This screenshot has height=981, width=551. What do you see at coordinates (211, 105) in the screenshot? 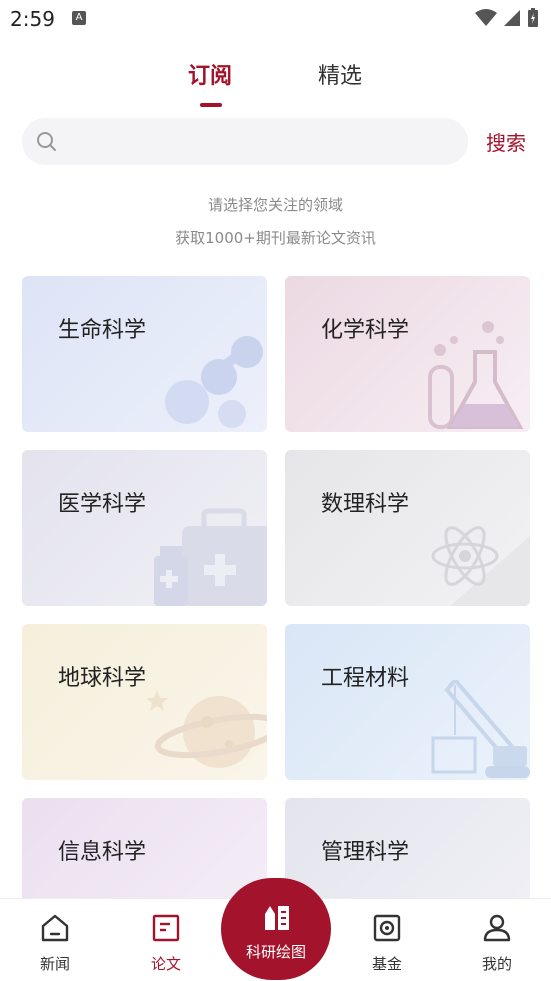
I see `tab-indicator` at bounding box center [211, 105].